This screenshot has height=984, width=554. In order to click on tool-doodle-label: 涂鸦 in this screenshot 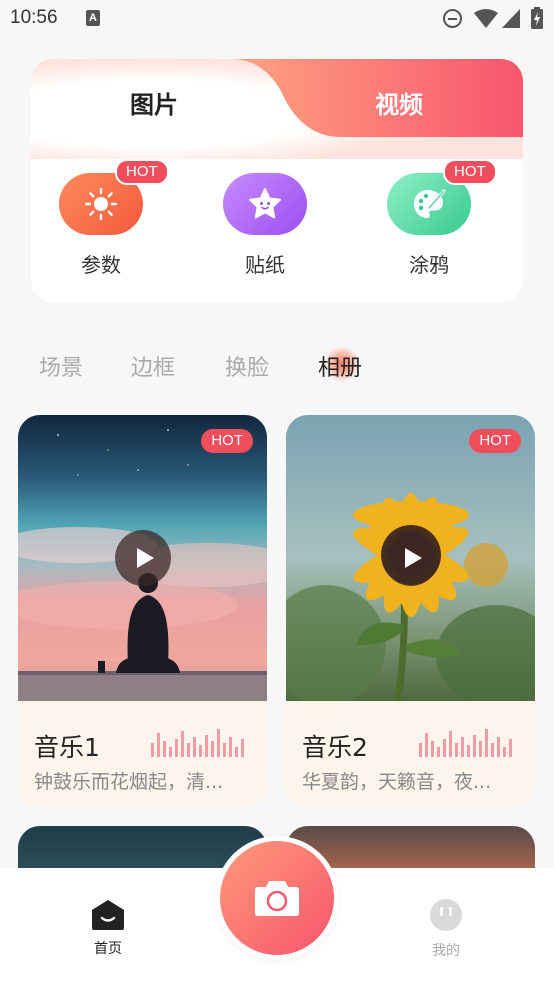, I will do `click(429, 265)`.